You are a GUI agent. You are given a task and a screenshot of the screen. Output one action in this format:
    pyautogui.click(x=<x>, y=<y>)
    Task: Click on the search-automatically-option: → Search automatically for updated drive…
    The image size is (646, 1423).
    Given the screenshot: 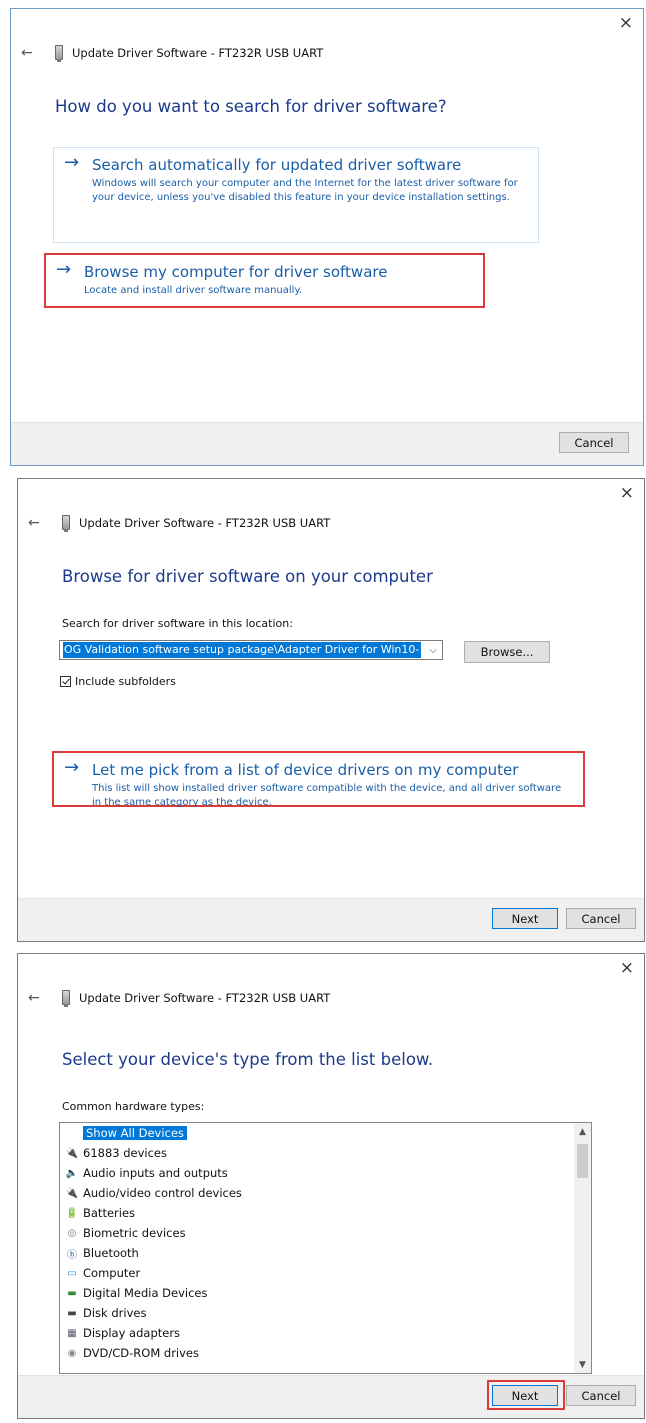 What is the action you would take?
    pyautogui.click(x=296, y=195)
    